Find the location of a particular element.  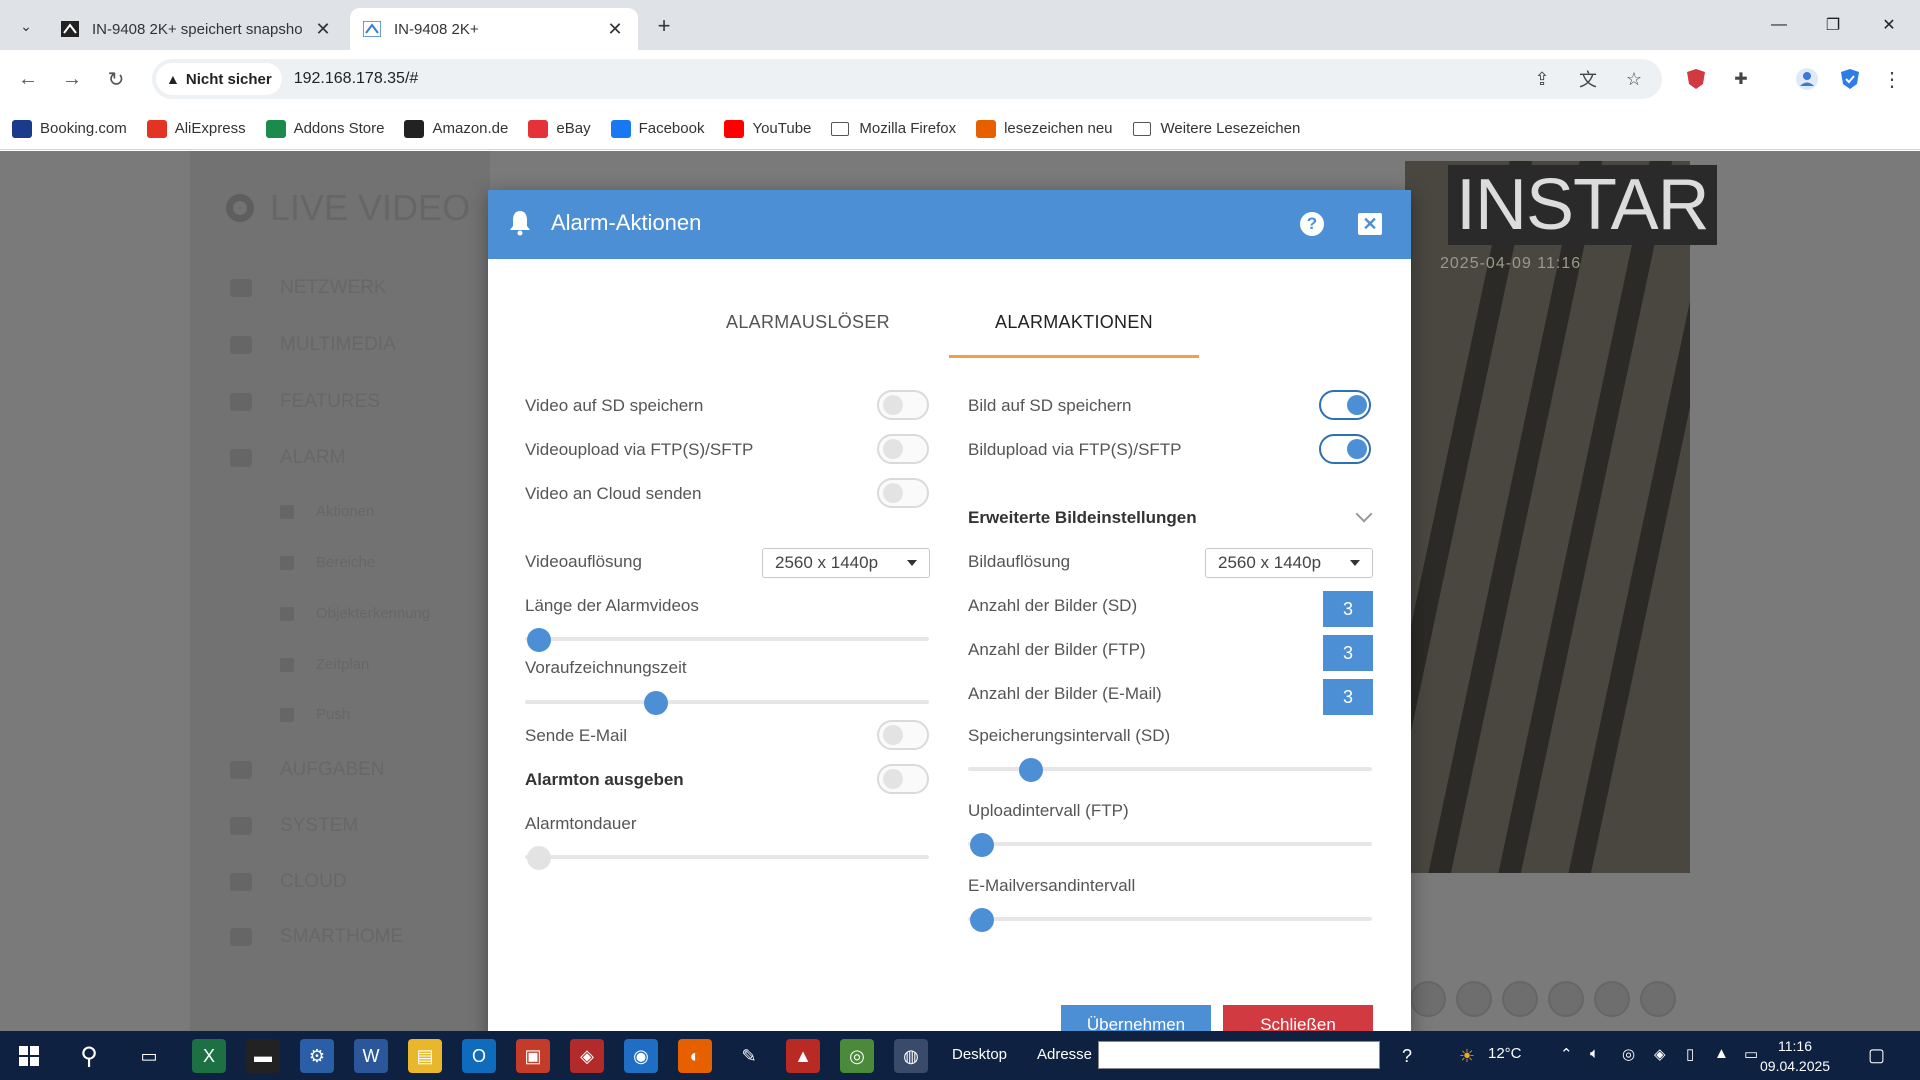

sidebar-sub-bereiche: Bereiche is located at coordinates (327, 562).